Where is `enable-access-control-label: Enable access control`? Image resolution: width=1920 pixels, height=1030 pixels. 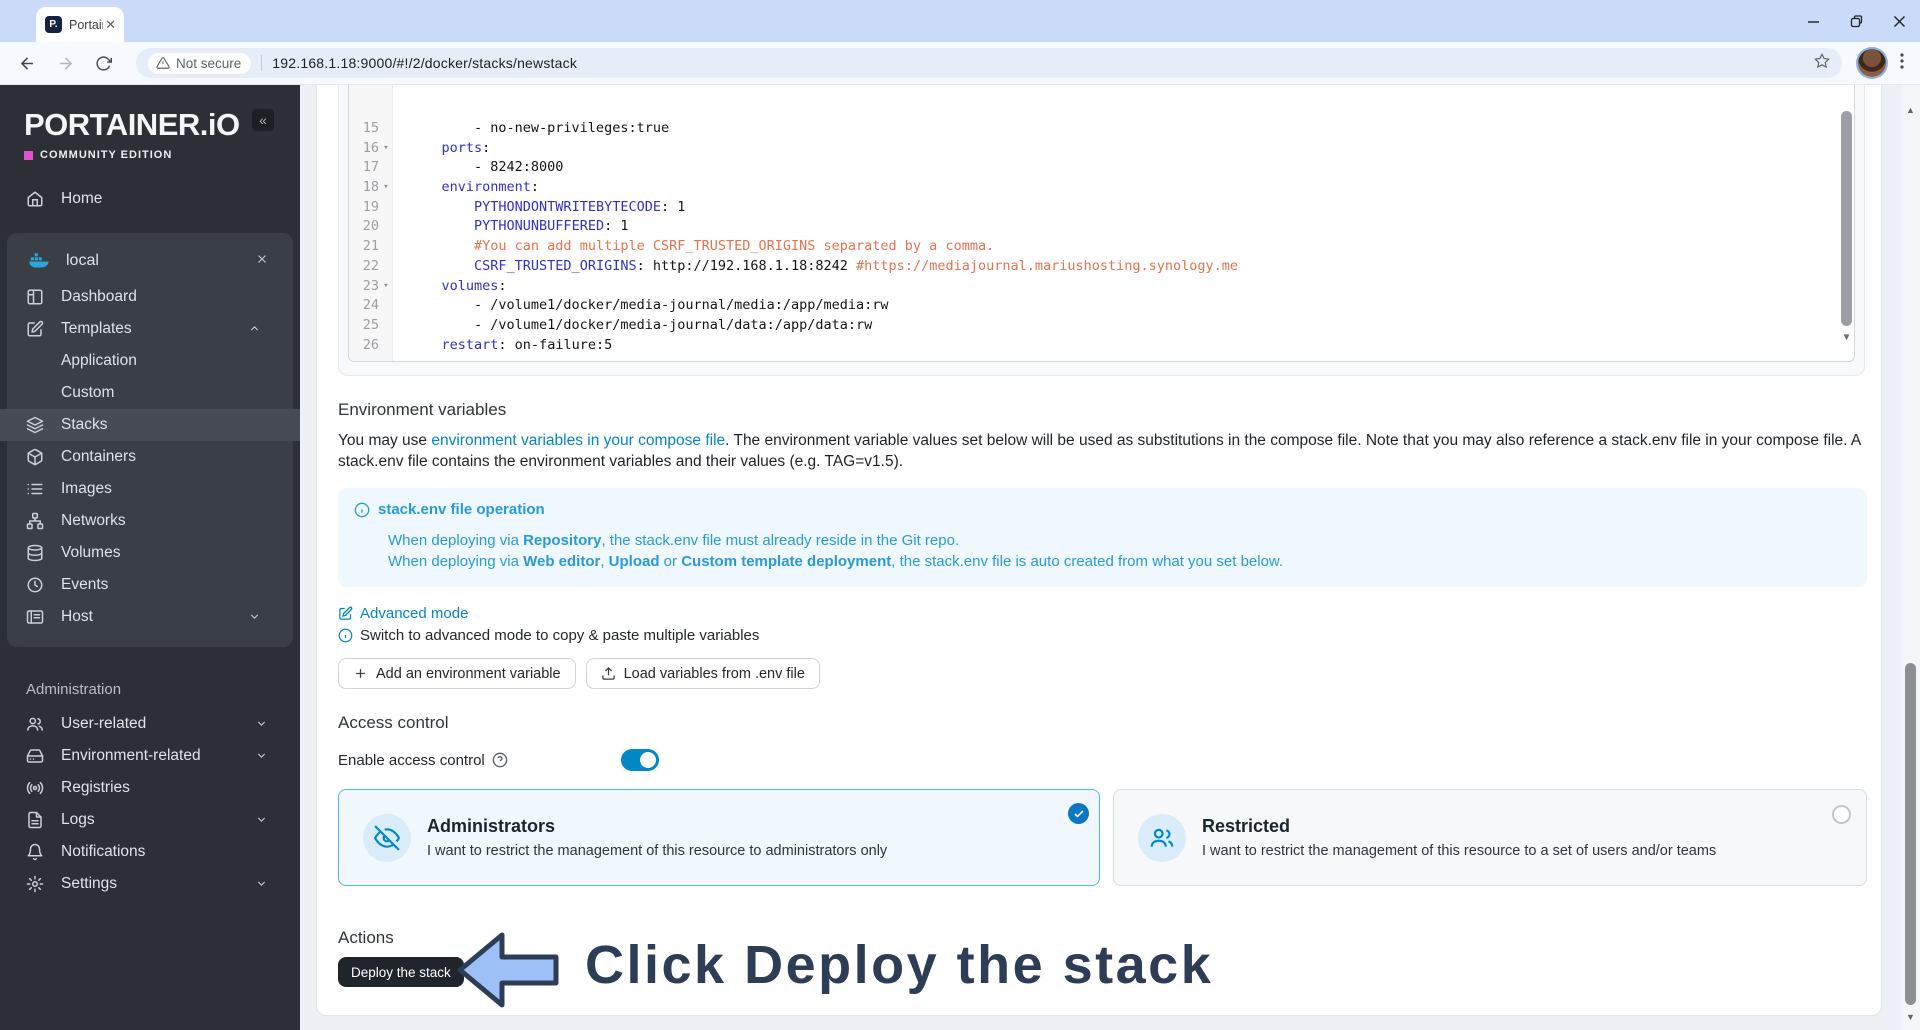 enable-access-control-label: Enable access control is located at coordinates (411, 760).